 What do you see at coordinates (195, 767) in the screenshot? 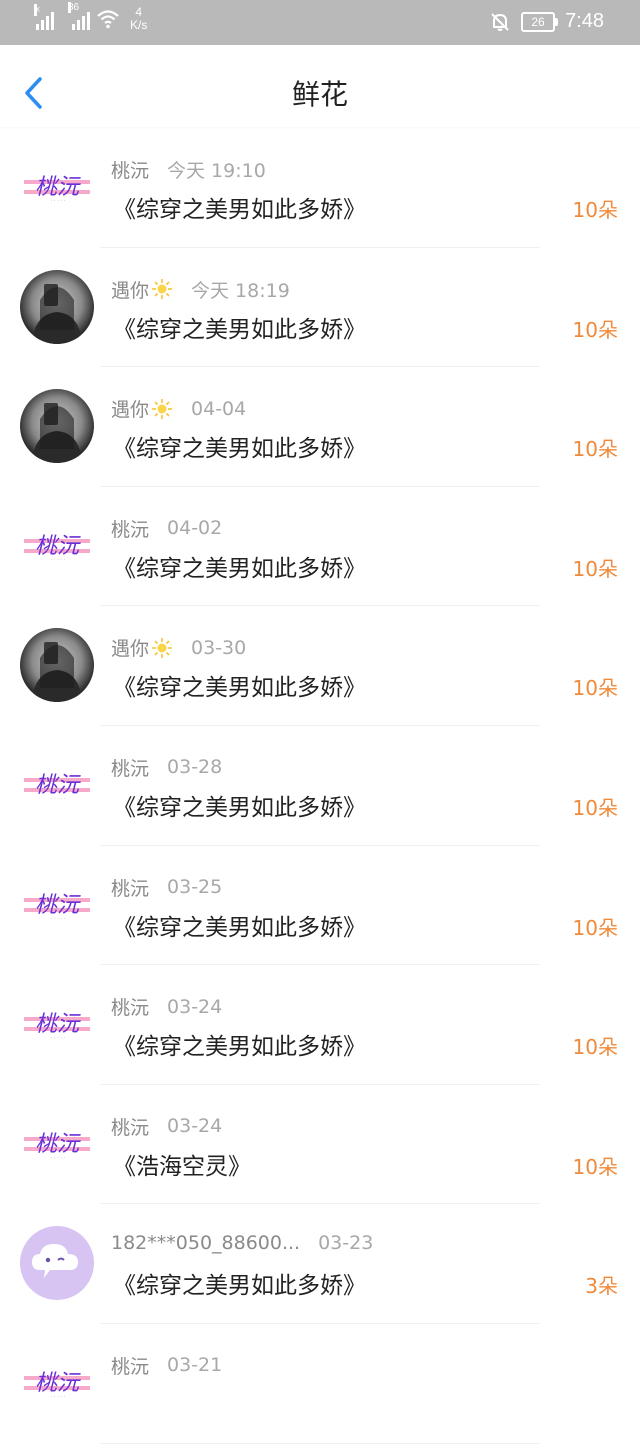
I see `record-time: 03-28` at bounding box center [195, 767].